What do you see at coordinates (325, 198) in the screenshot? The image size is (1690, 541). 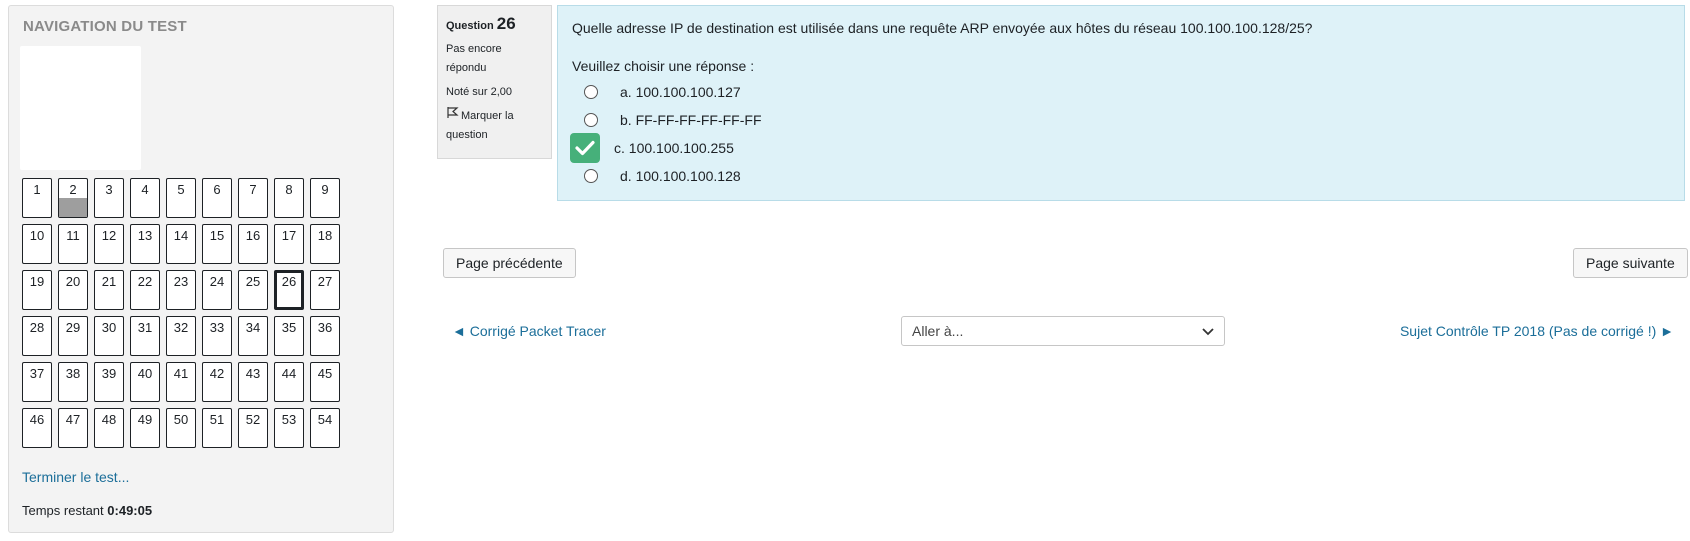 I see `question-nav-button: 9` at bounding box center [325, 198].